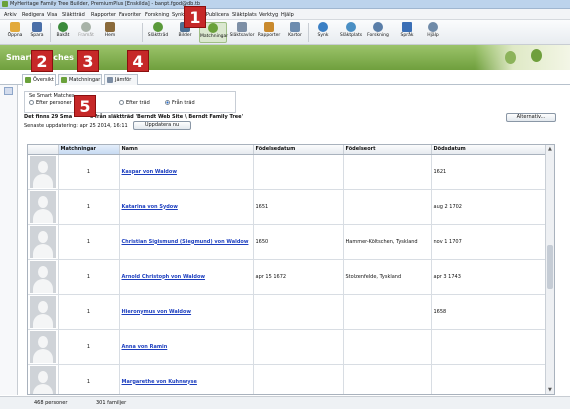 This screenshot has width=570, height=409. Describe the element at coordinates (298, 277) in the screenshot. I see `birth-date-cell: apr 15 1672` at that location.